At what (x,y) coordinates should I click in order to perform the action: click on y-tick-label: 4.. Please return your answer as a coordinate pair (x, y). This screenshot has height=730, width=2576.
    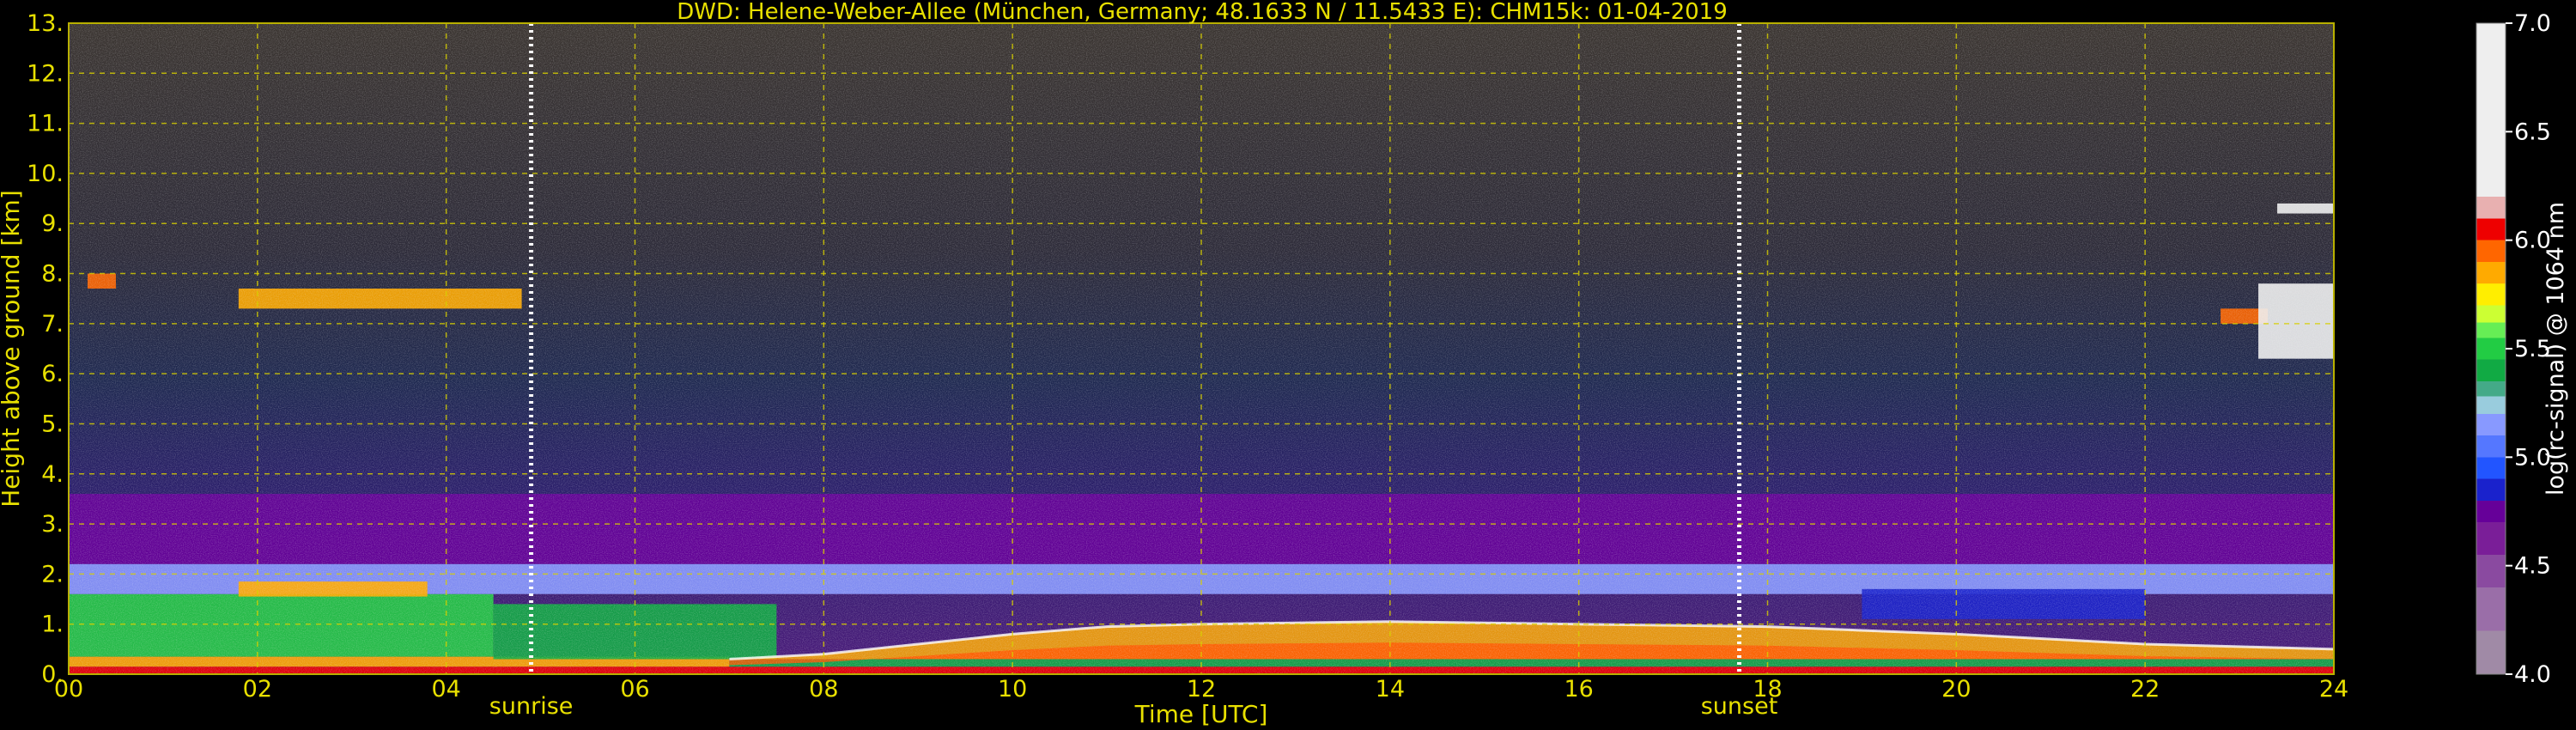
    Looking at the image, I should click on (52, 474).